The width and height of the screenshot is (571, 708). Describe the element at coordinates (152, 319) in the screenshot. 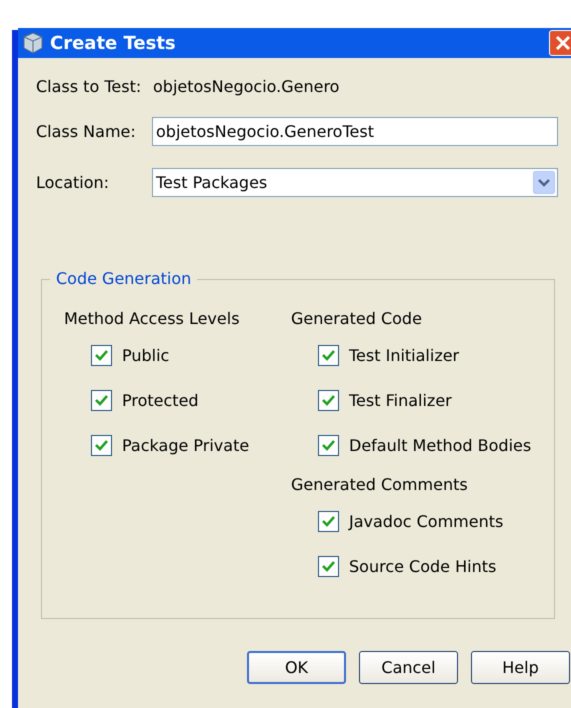

I see `section-heading: Method Access Levels` at that location.